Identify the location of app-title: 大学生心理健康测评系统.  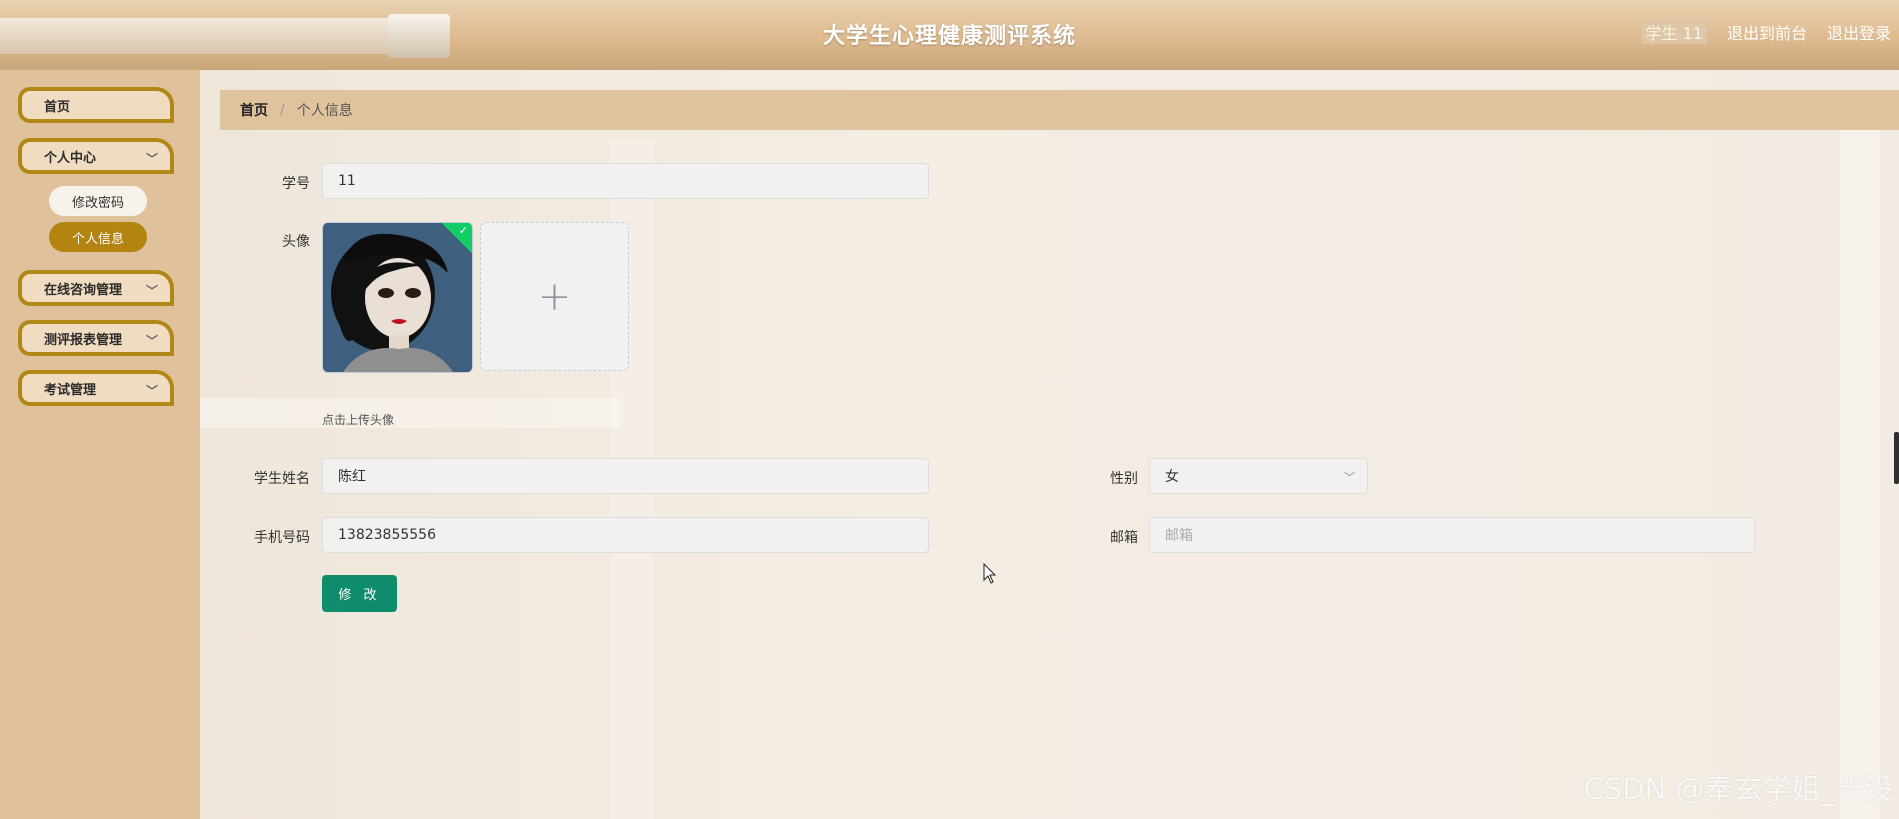
(949, 36).